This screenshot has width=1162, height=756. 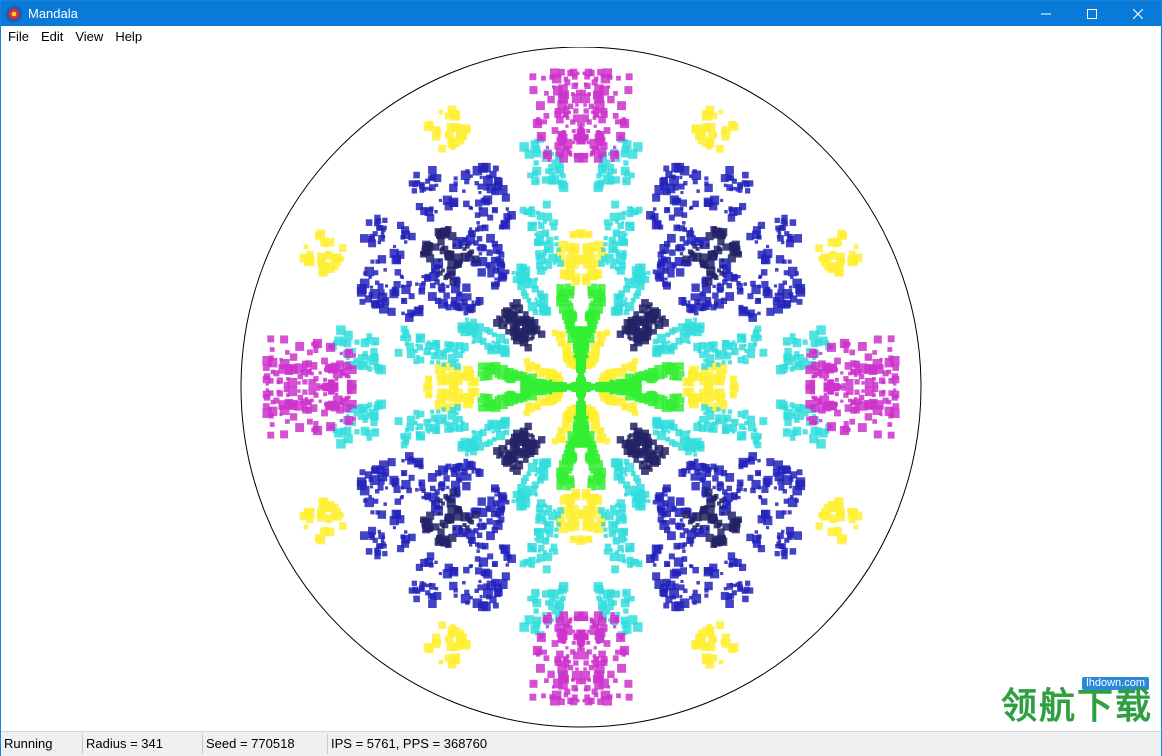 I want to click on menu-help: Help, so click(x=128, y=36).